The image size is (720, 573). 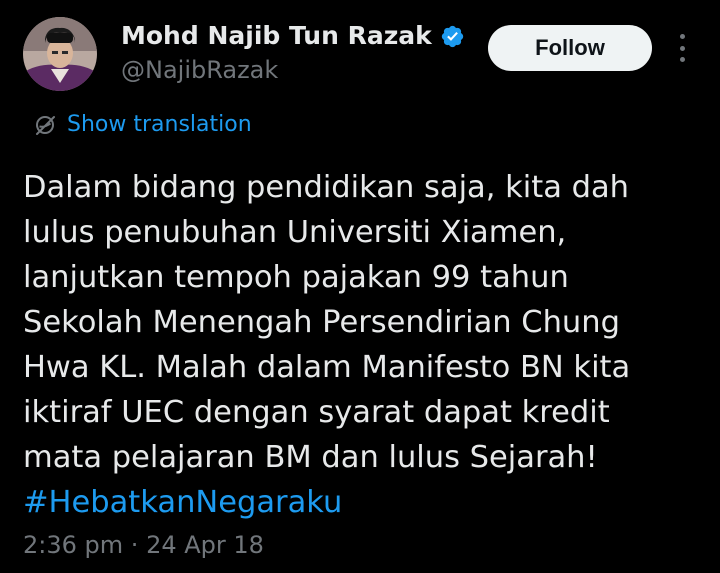 I want to click on tweet-text-line: Hwa KL. Malah dalam Manifesto BN kita, so click(x=327, y=367).